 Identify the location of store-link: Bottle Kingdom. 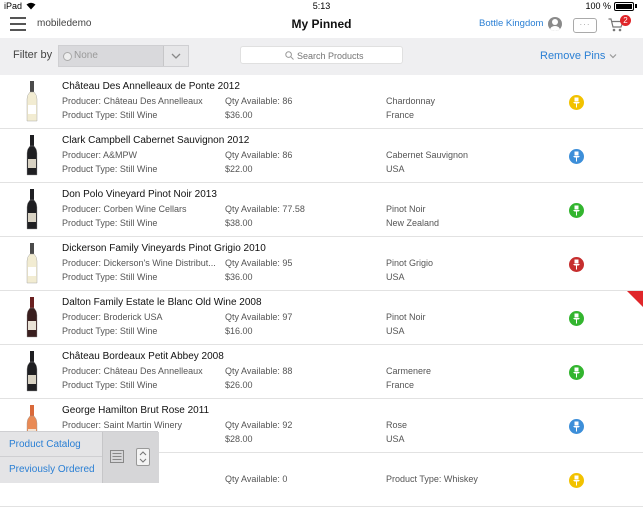
(511, 23).